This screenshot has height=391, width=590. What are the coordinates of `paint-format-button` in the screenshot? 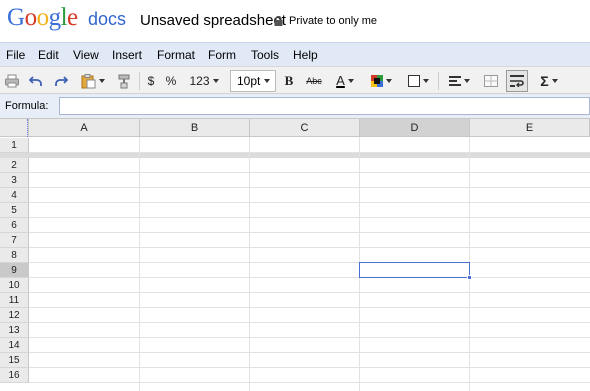 It's located at (124, 81).